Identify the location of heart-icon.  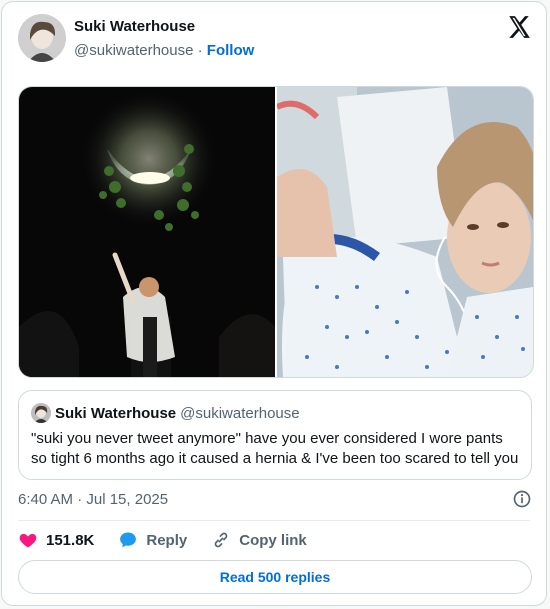
(28, 540).